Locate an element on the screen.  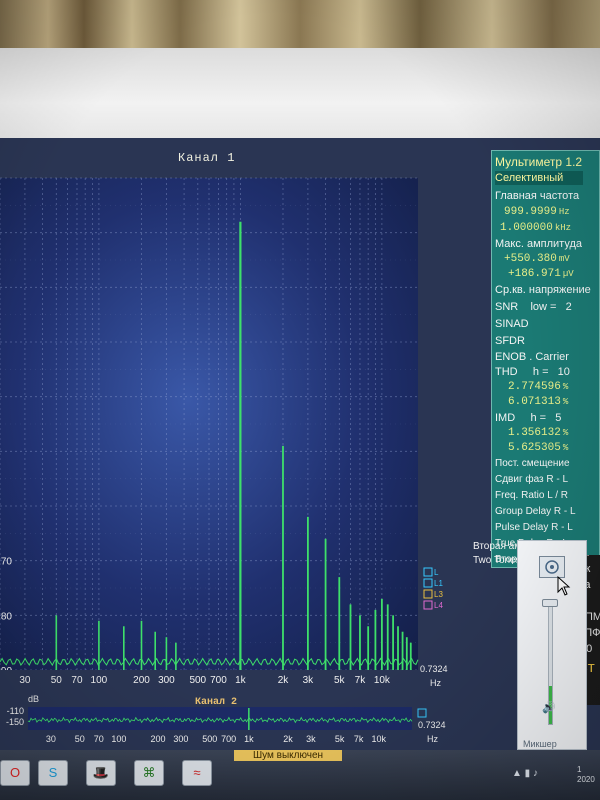
noise-status-message: Шум выключен is located at coordinates (288, 755).